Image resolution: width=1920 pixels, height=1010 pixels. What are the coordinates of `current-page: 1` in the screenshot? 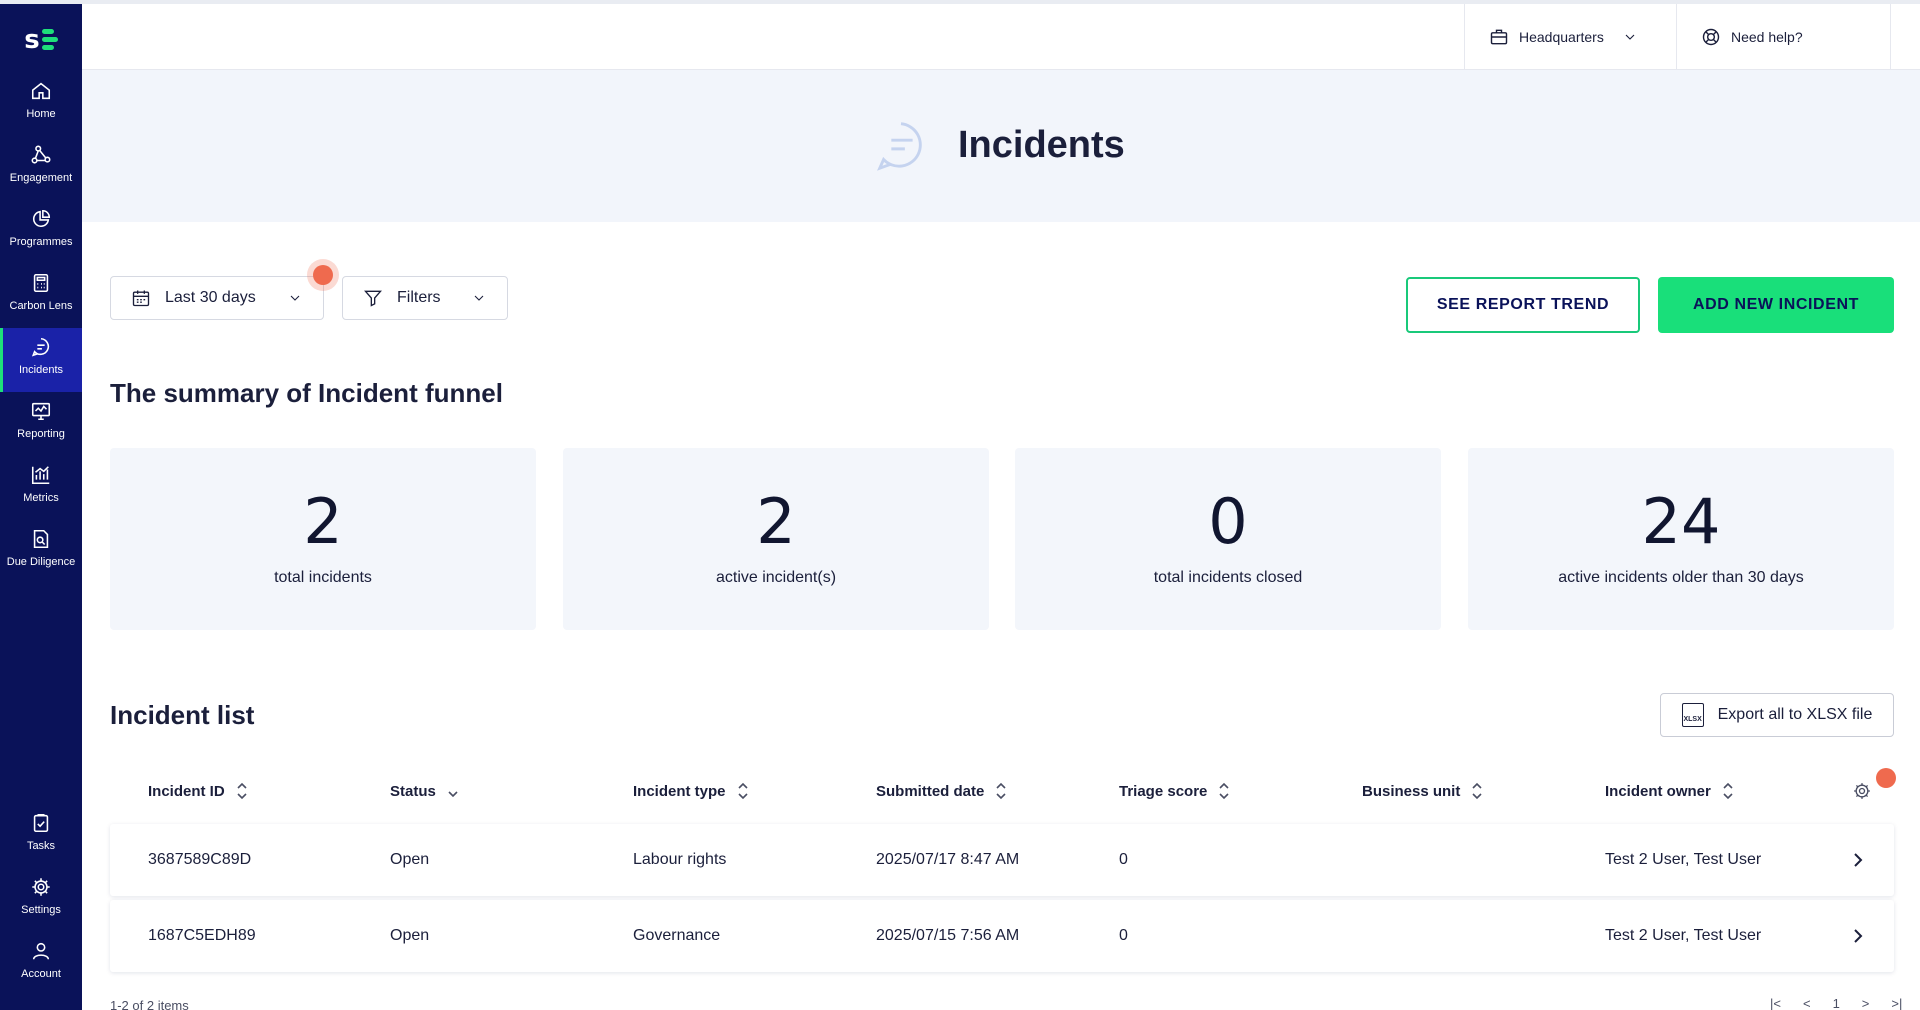 It's located at (1836, 1003).